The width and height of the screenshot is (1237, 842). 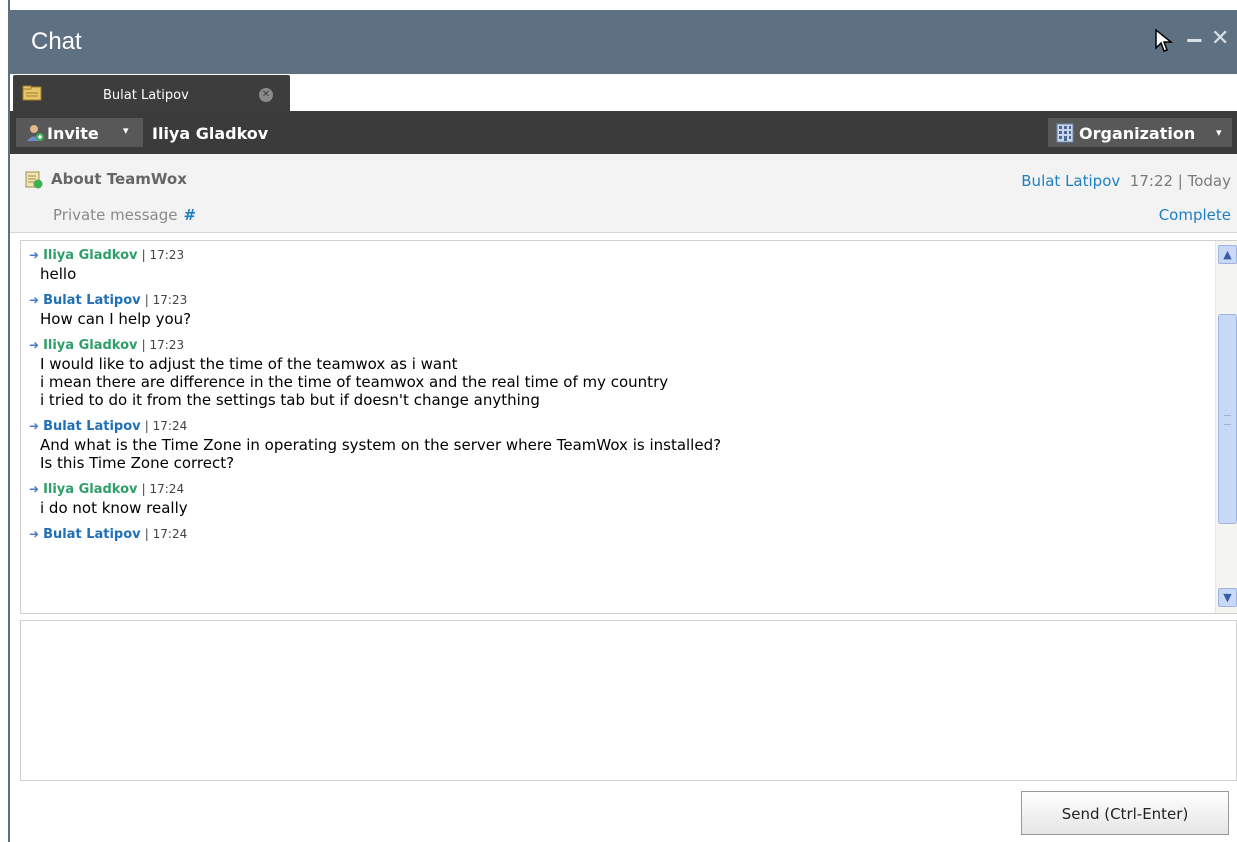 I want to click on scroll-down-icon: ▼, so click(x=1227, y=597).